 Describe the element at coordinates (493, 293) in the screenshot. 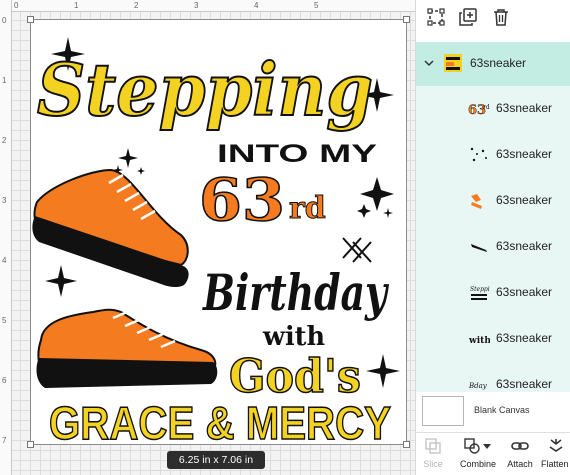

I see `layer-item: Stepping 63sneaker` at that location.